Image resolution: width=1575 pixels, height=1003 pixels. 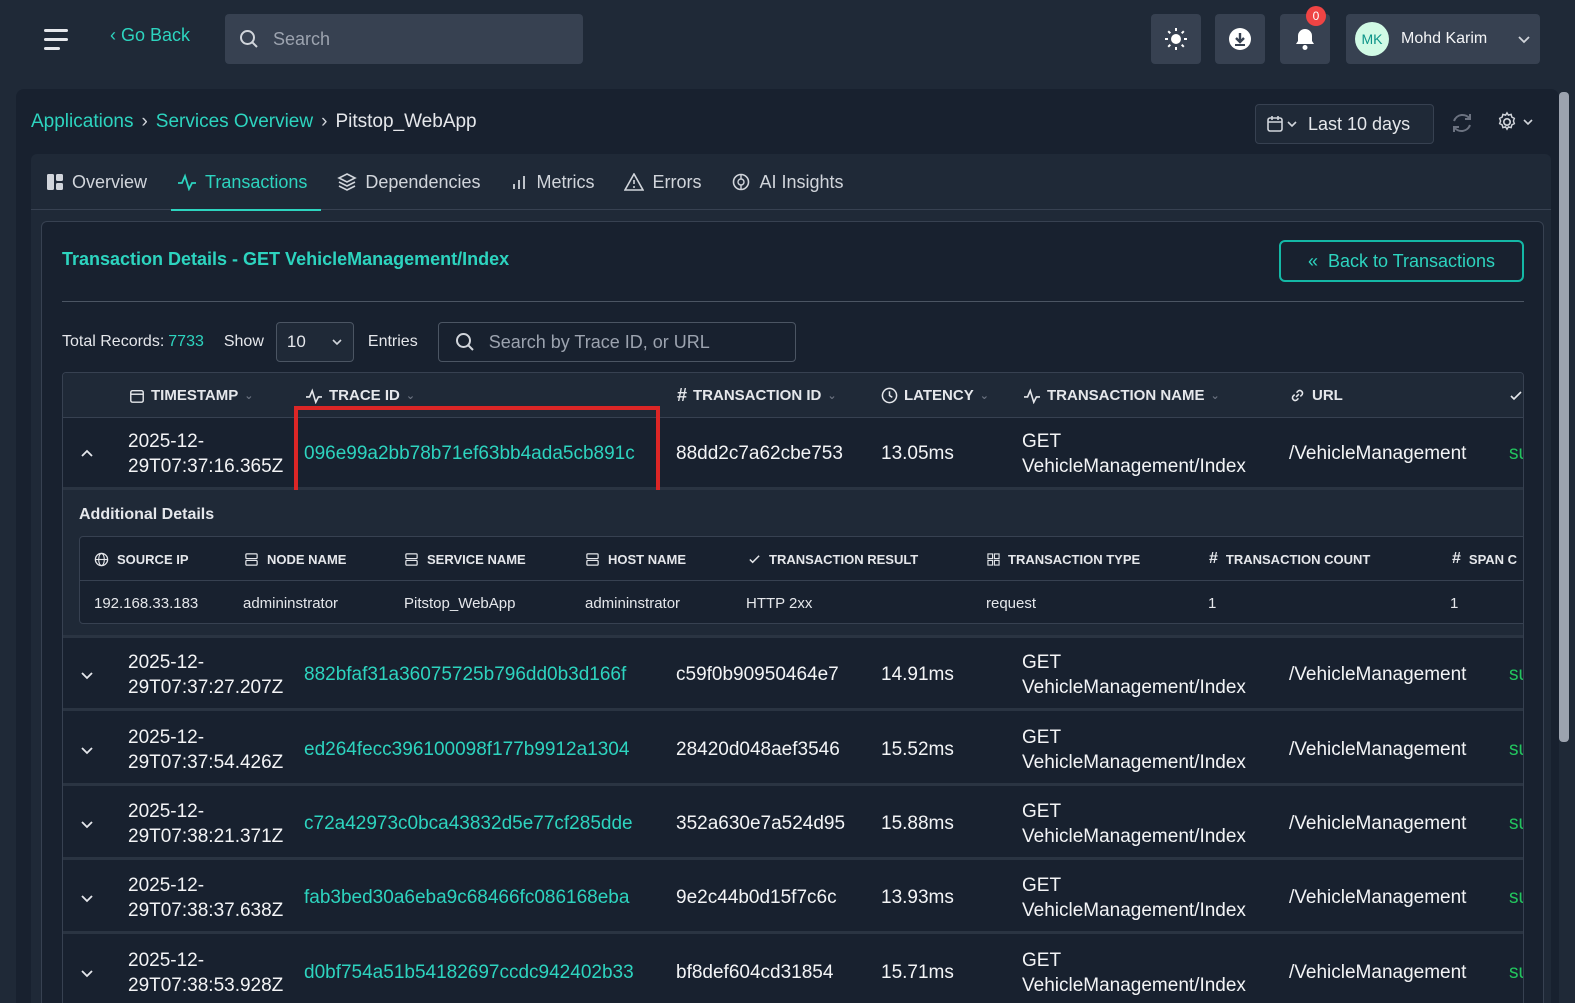 I want to click on url-cell: /VehicleManagement, so click(x=1378, y=897).